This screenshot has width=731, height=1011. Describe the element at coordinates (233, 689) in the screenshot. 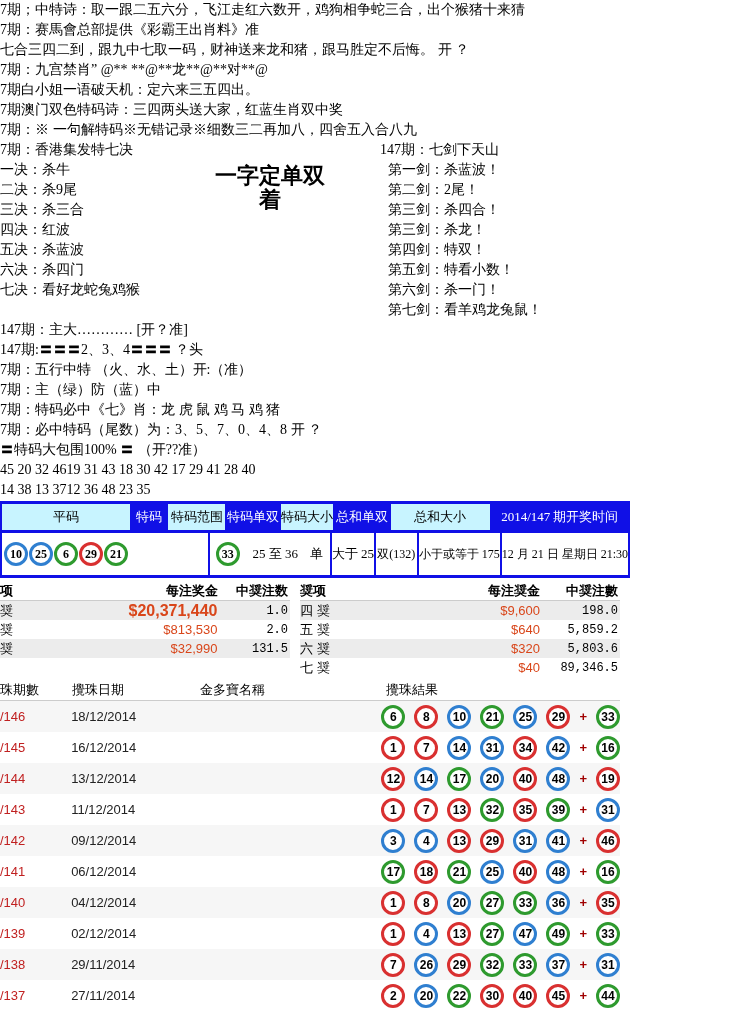

I see `column-header: 金多寶名稱` at that location.